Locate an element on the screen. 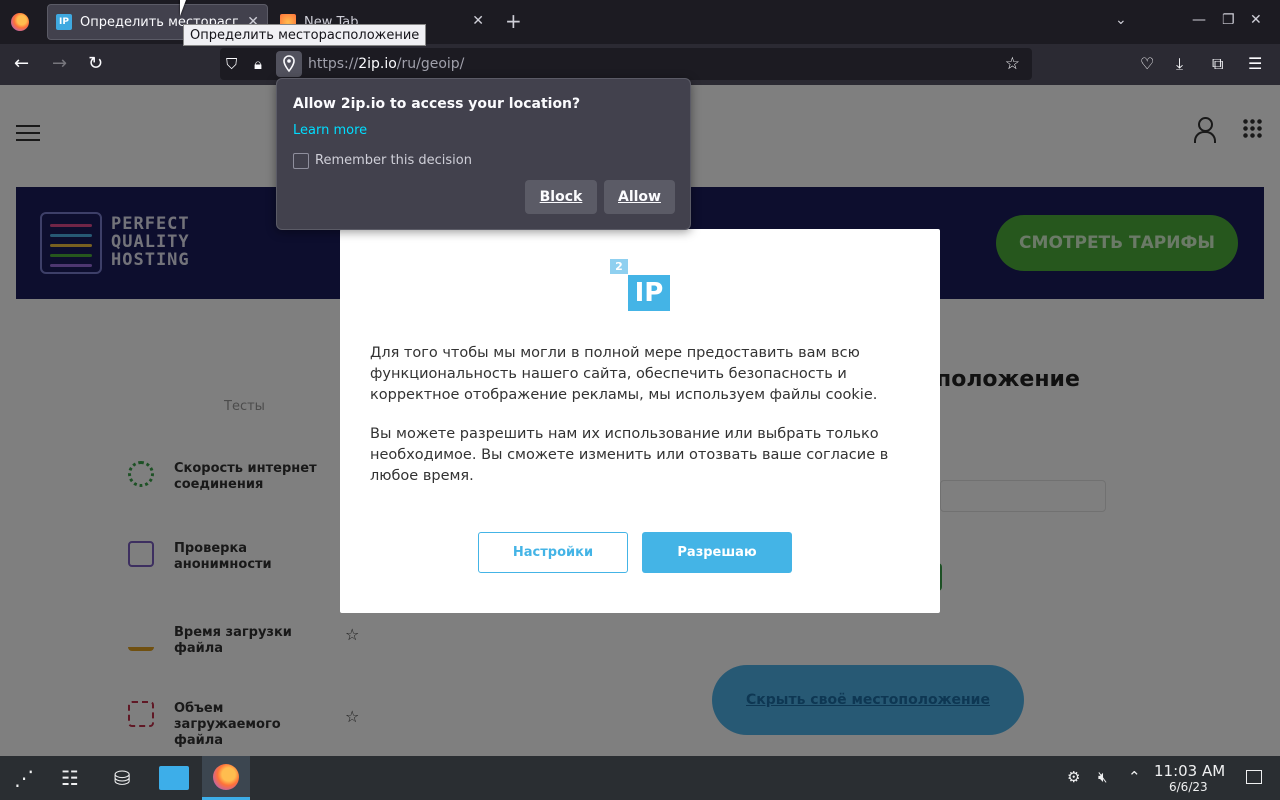 This screenshot has height=800, width=1280. bookmark-star-icon: ☆ is located at coordinates (1012, 64).